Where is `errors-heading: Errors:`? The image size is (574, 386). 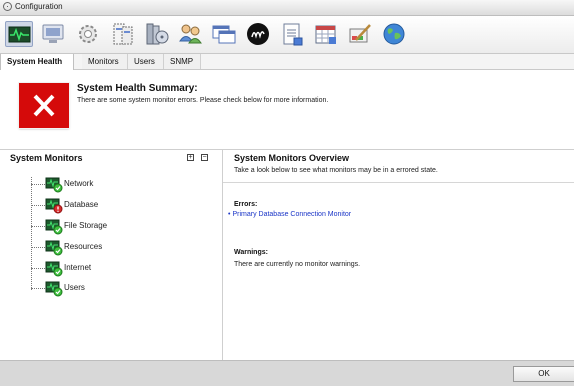
errors-heading: Errors: is located at coordinates (246, 204).